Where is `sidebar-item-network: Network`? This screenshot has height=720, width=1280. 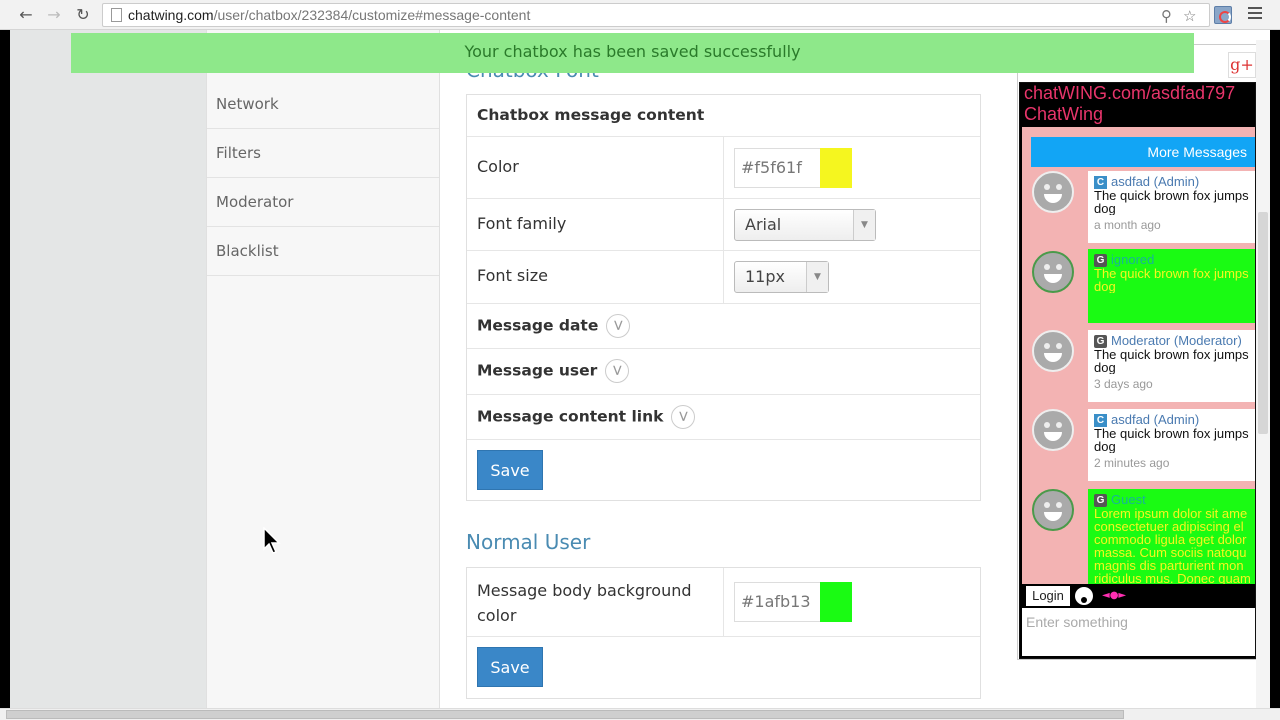
sidebar-item-network: Network is located at coordinates (323, 104).